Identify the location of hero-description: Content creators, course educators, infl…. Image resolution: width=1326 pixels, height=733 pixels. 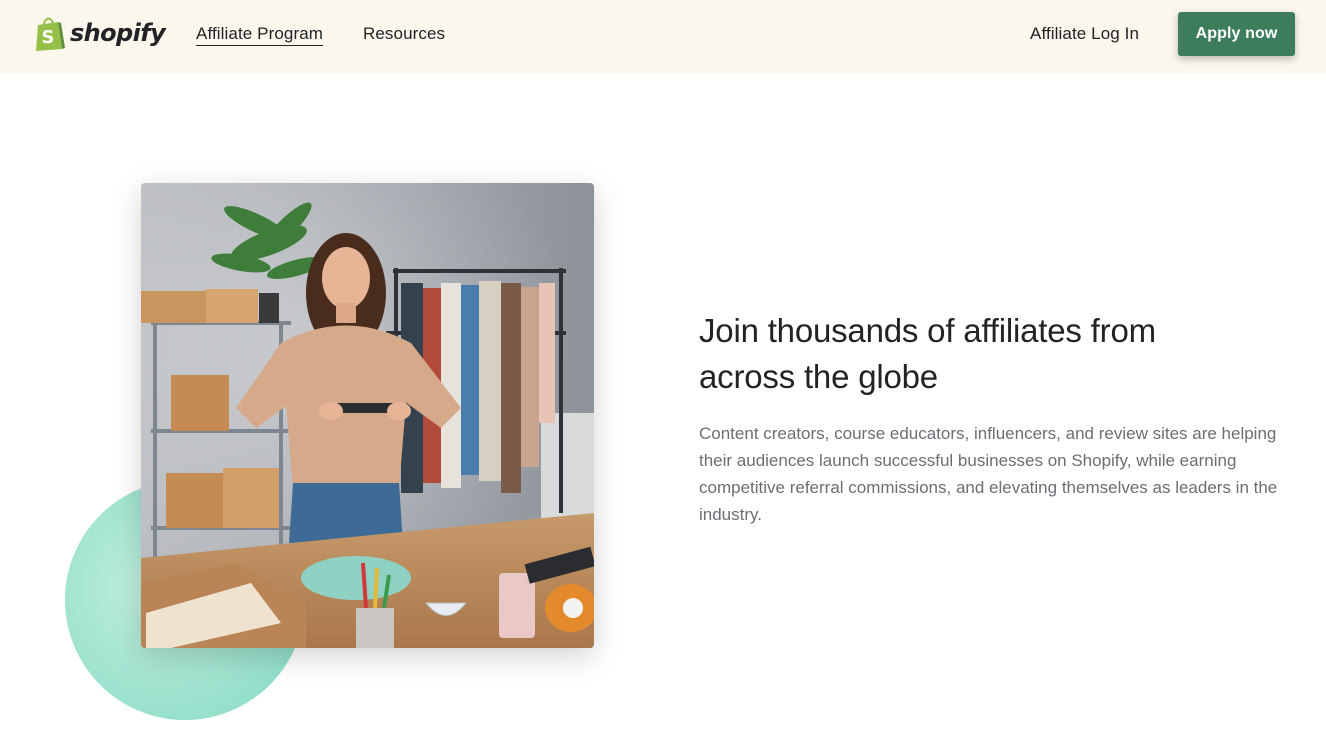
(988, 474).